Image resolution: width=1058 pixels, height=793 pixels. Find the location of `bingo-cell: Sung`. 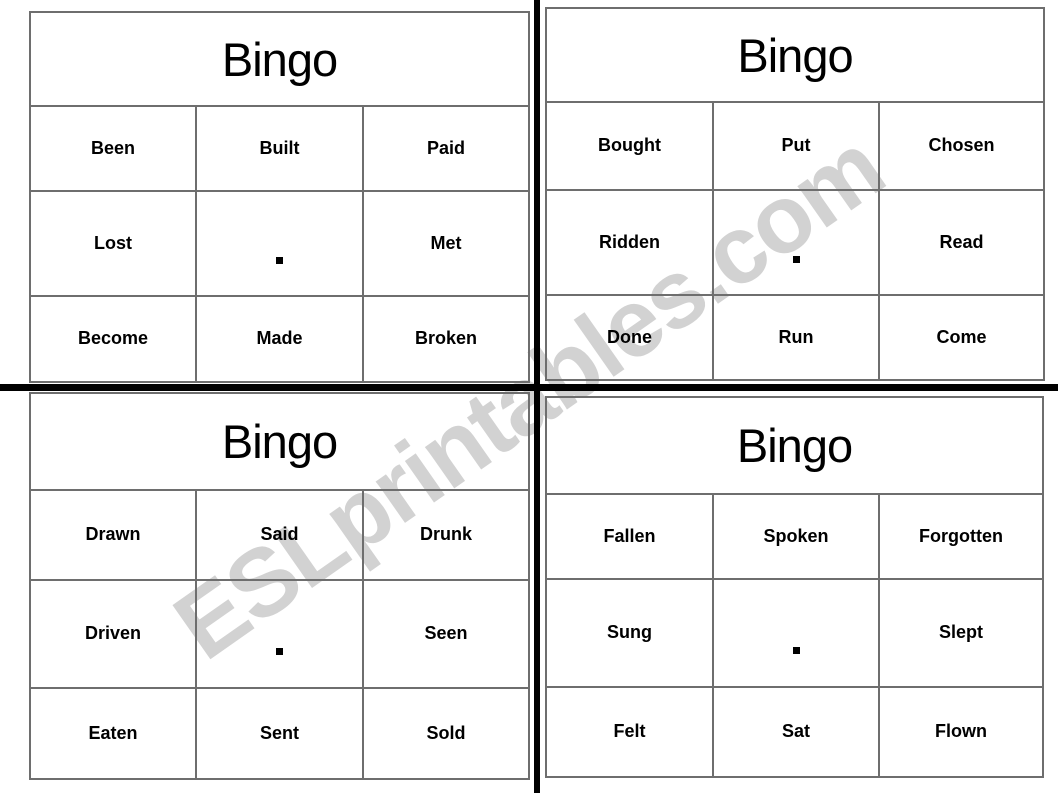

bingo-cell: Sung is located at coordinates (630, 633).